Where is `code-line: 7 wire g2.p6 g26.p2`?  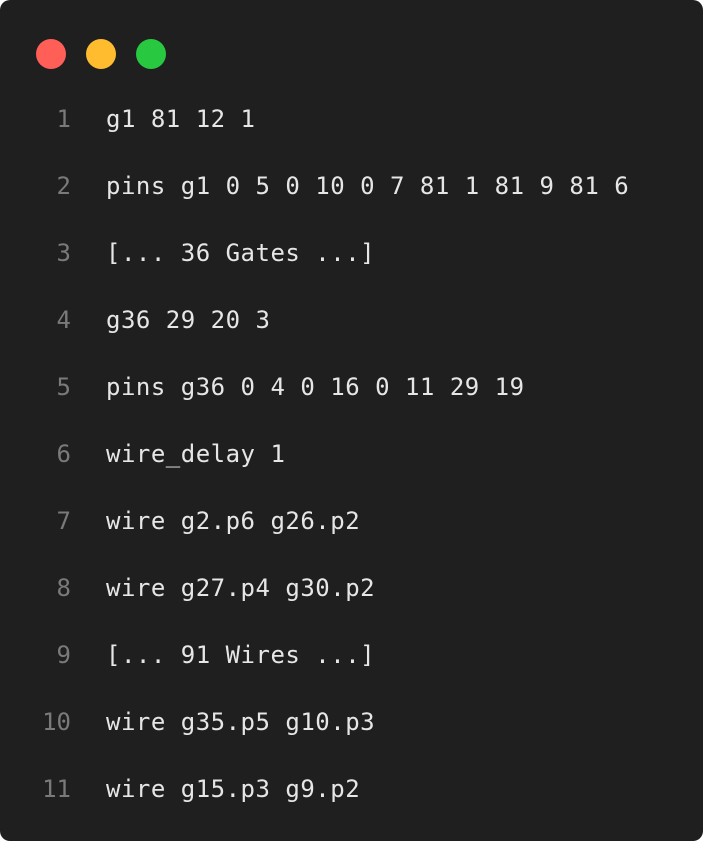
code-line: 7 wire g2.p6 g26.p2 is located at coordinates (351, 520).